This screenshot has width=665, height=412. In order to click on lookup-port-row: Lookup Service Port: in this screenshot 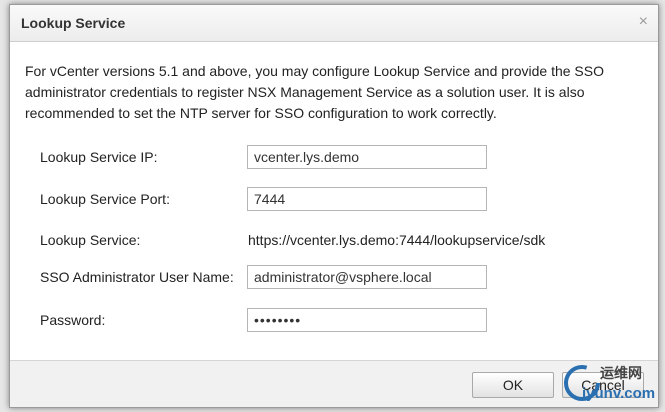, I will do `click(320, 200)`.